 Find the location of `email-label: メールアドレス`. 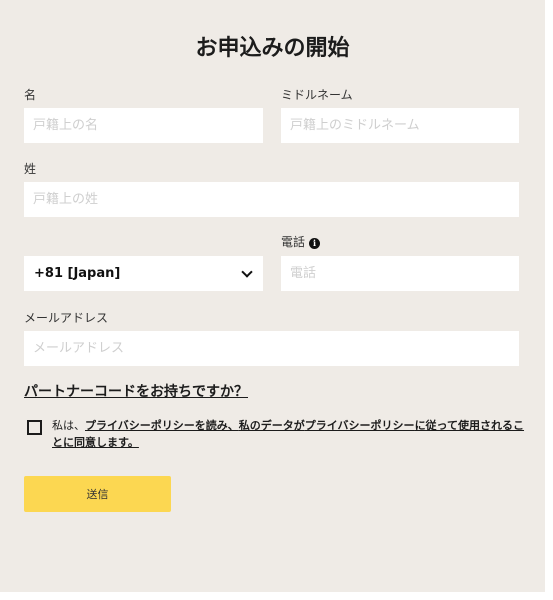

email-label: メールアドレス is located at coordinates (66, 318).